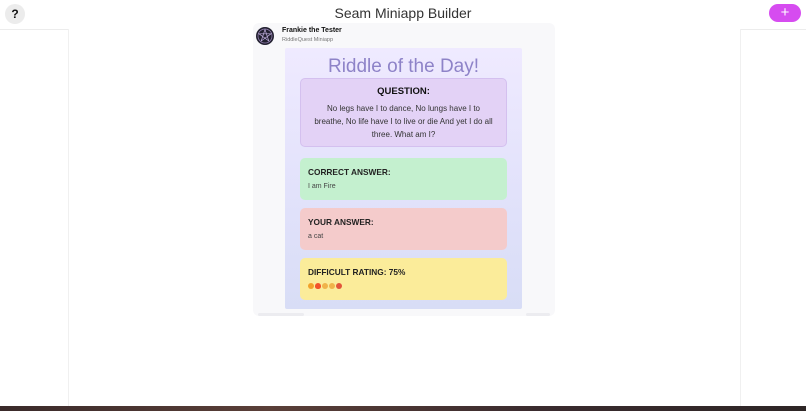  I want to click on pentagram-icon, so click(265, 36).